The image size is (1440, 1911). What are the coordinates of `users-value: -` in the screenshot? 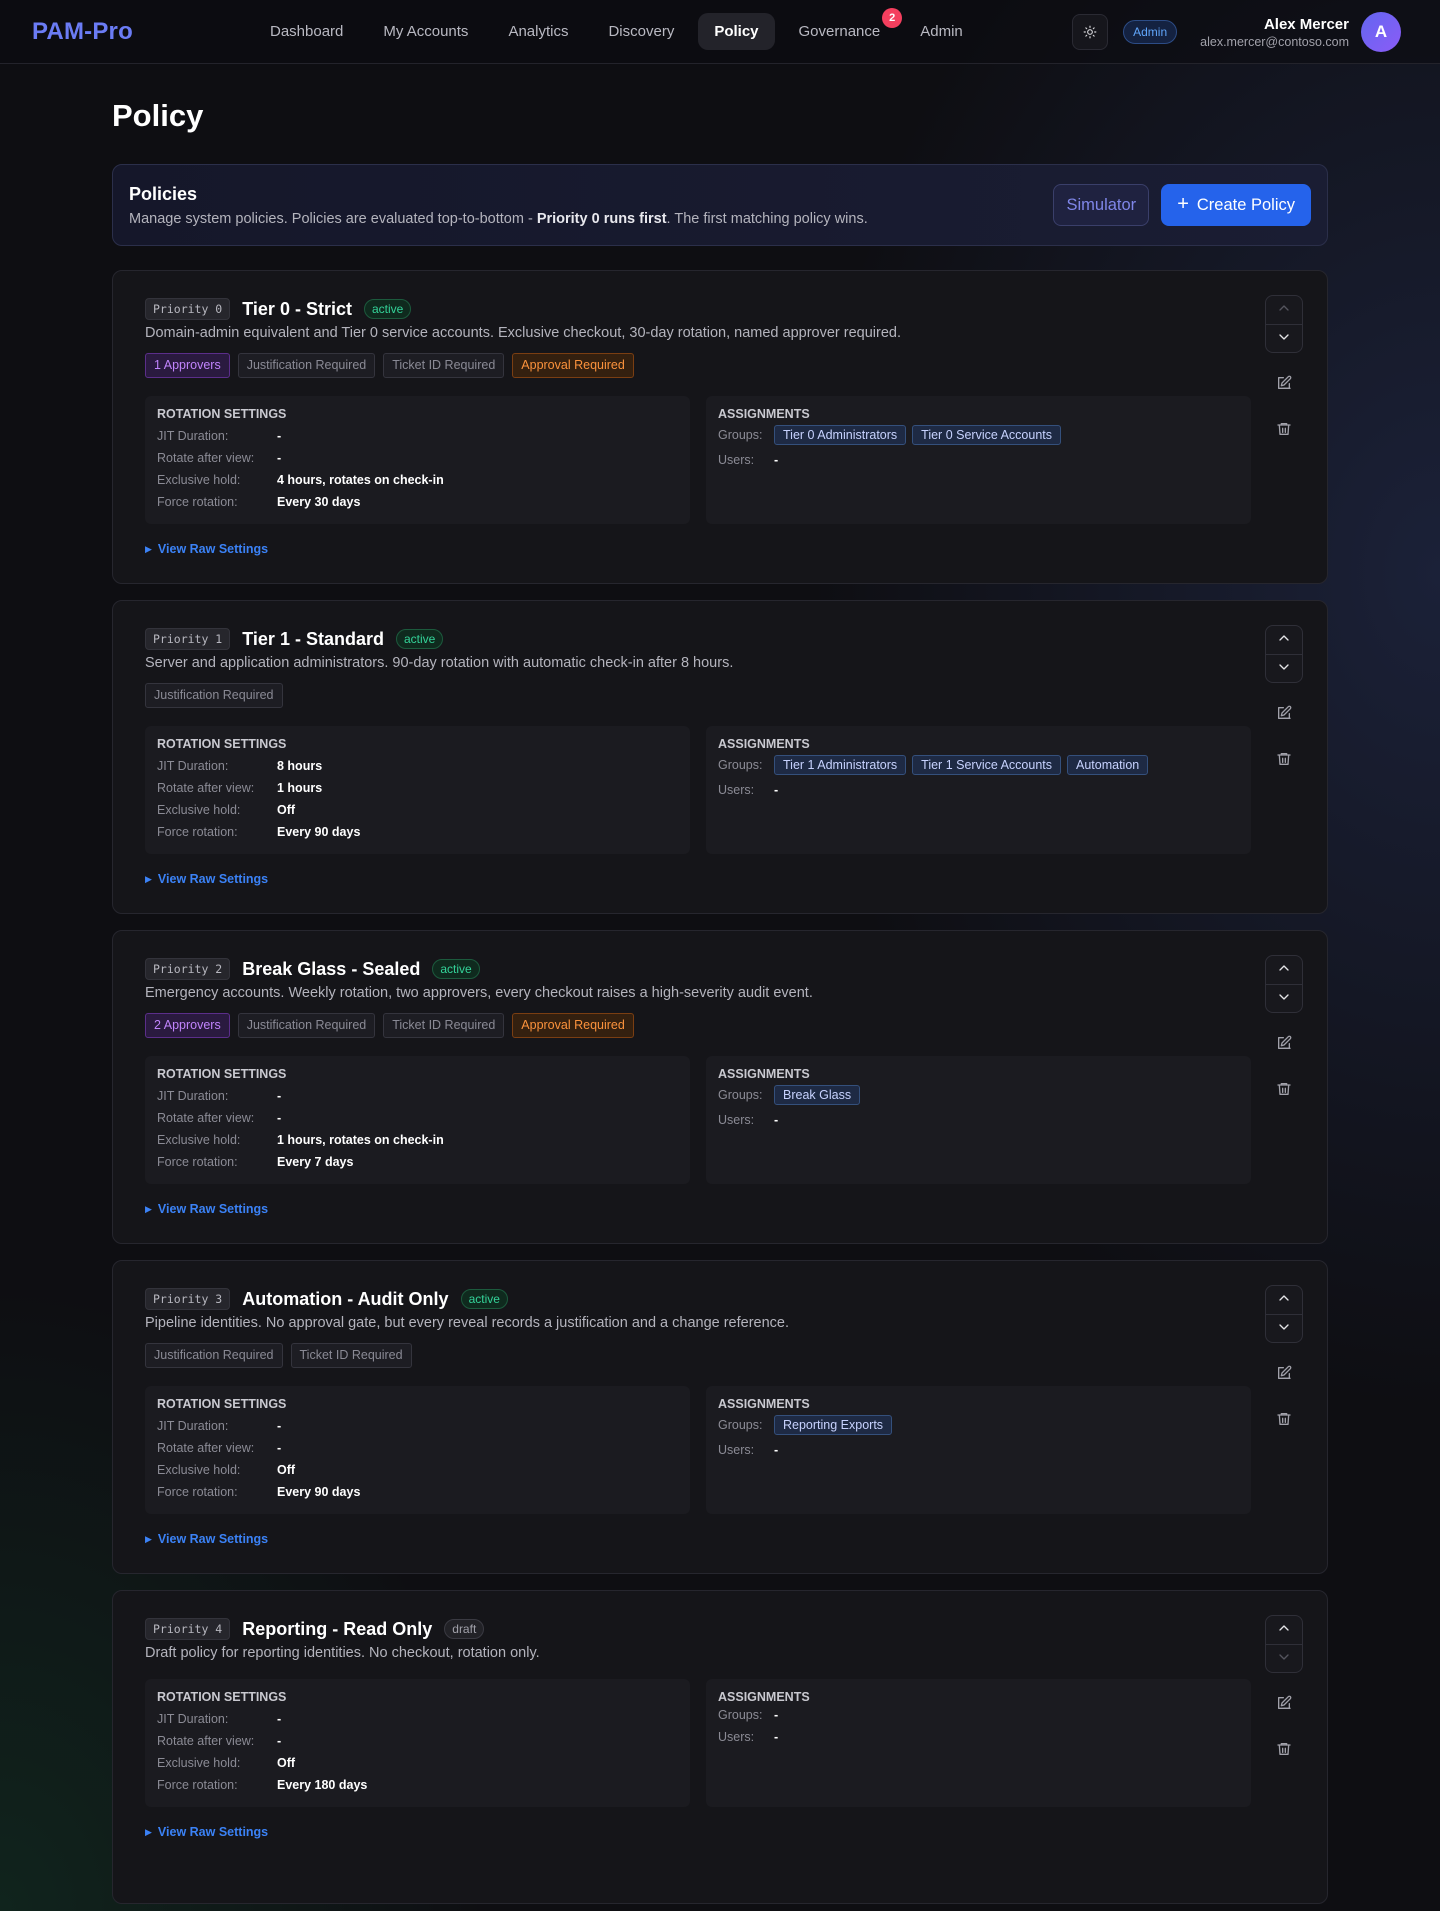 It's located at (776, 460).